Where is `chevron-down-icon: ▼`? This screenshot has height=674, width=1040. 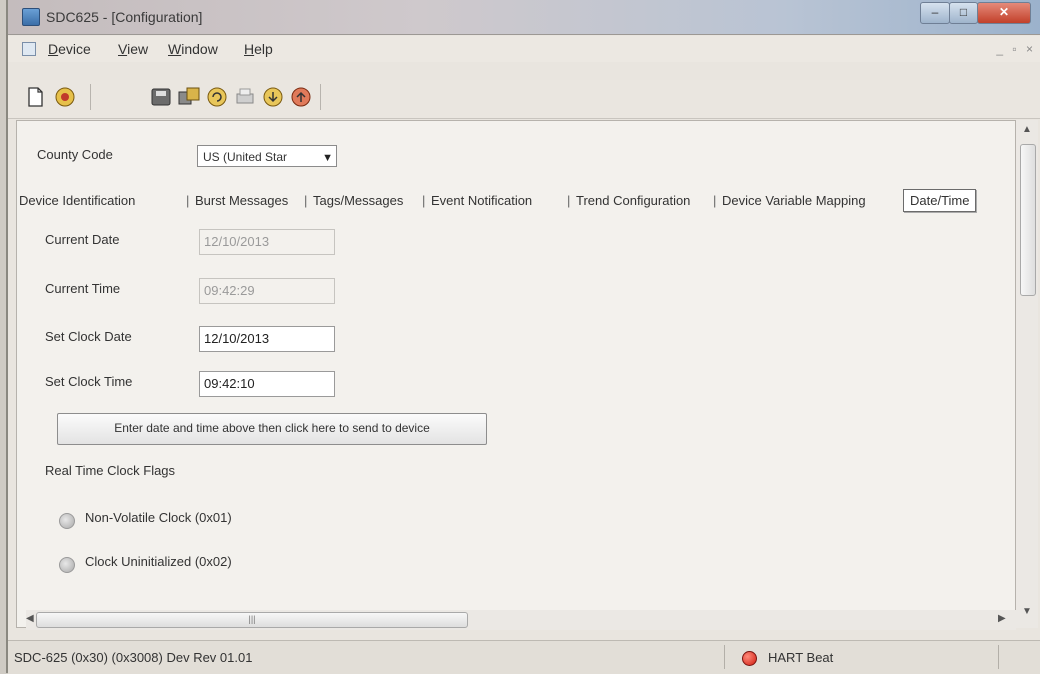
chevron-down-icon: ▼ is located at coordinates (327, 158).